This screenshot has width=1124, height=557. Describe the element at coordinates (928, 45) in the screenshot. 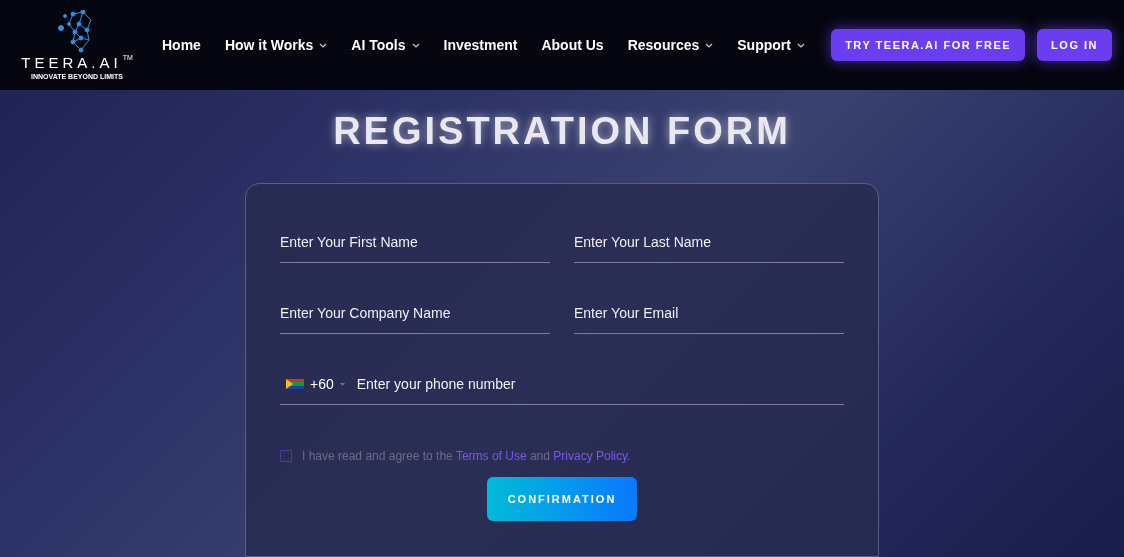

I see `free-trial-button: TRY TEERA.AI FOR FREE` at that location.